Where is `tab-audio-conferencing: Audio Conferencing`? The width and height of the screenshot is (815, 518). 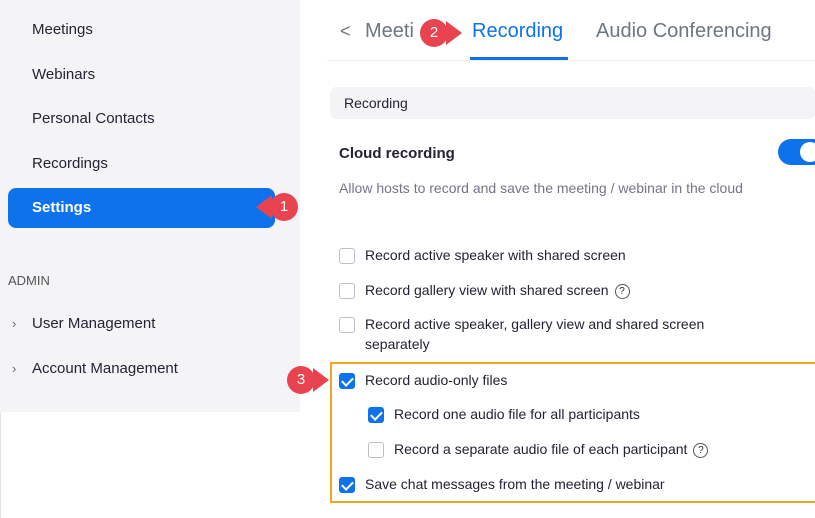 tab-audio-conferencing: Audio Conferencing is located at coordinates (684, 31).